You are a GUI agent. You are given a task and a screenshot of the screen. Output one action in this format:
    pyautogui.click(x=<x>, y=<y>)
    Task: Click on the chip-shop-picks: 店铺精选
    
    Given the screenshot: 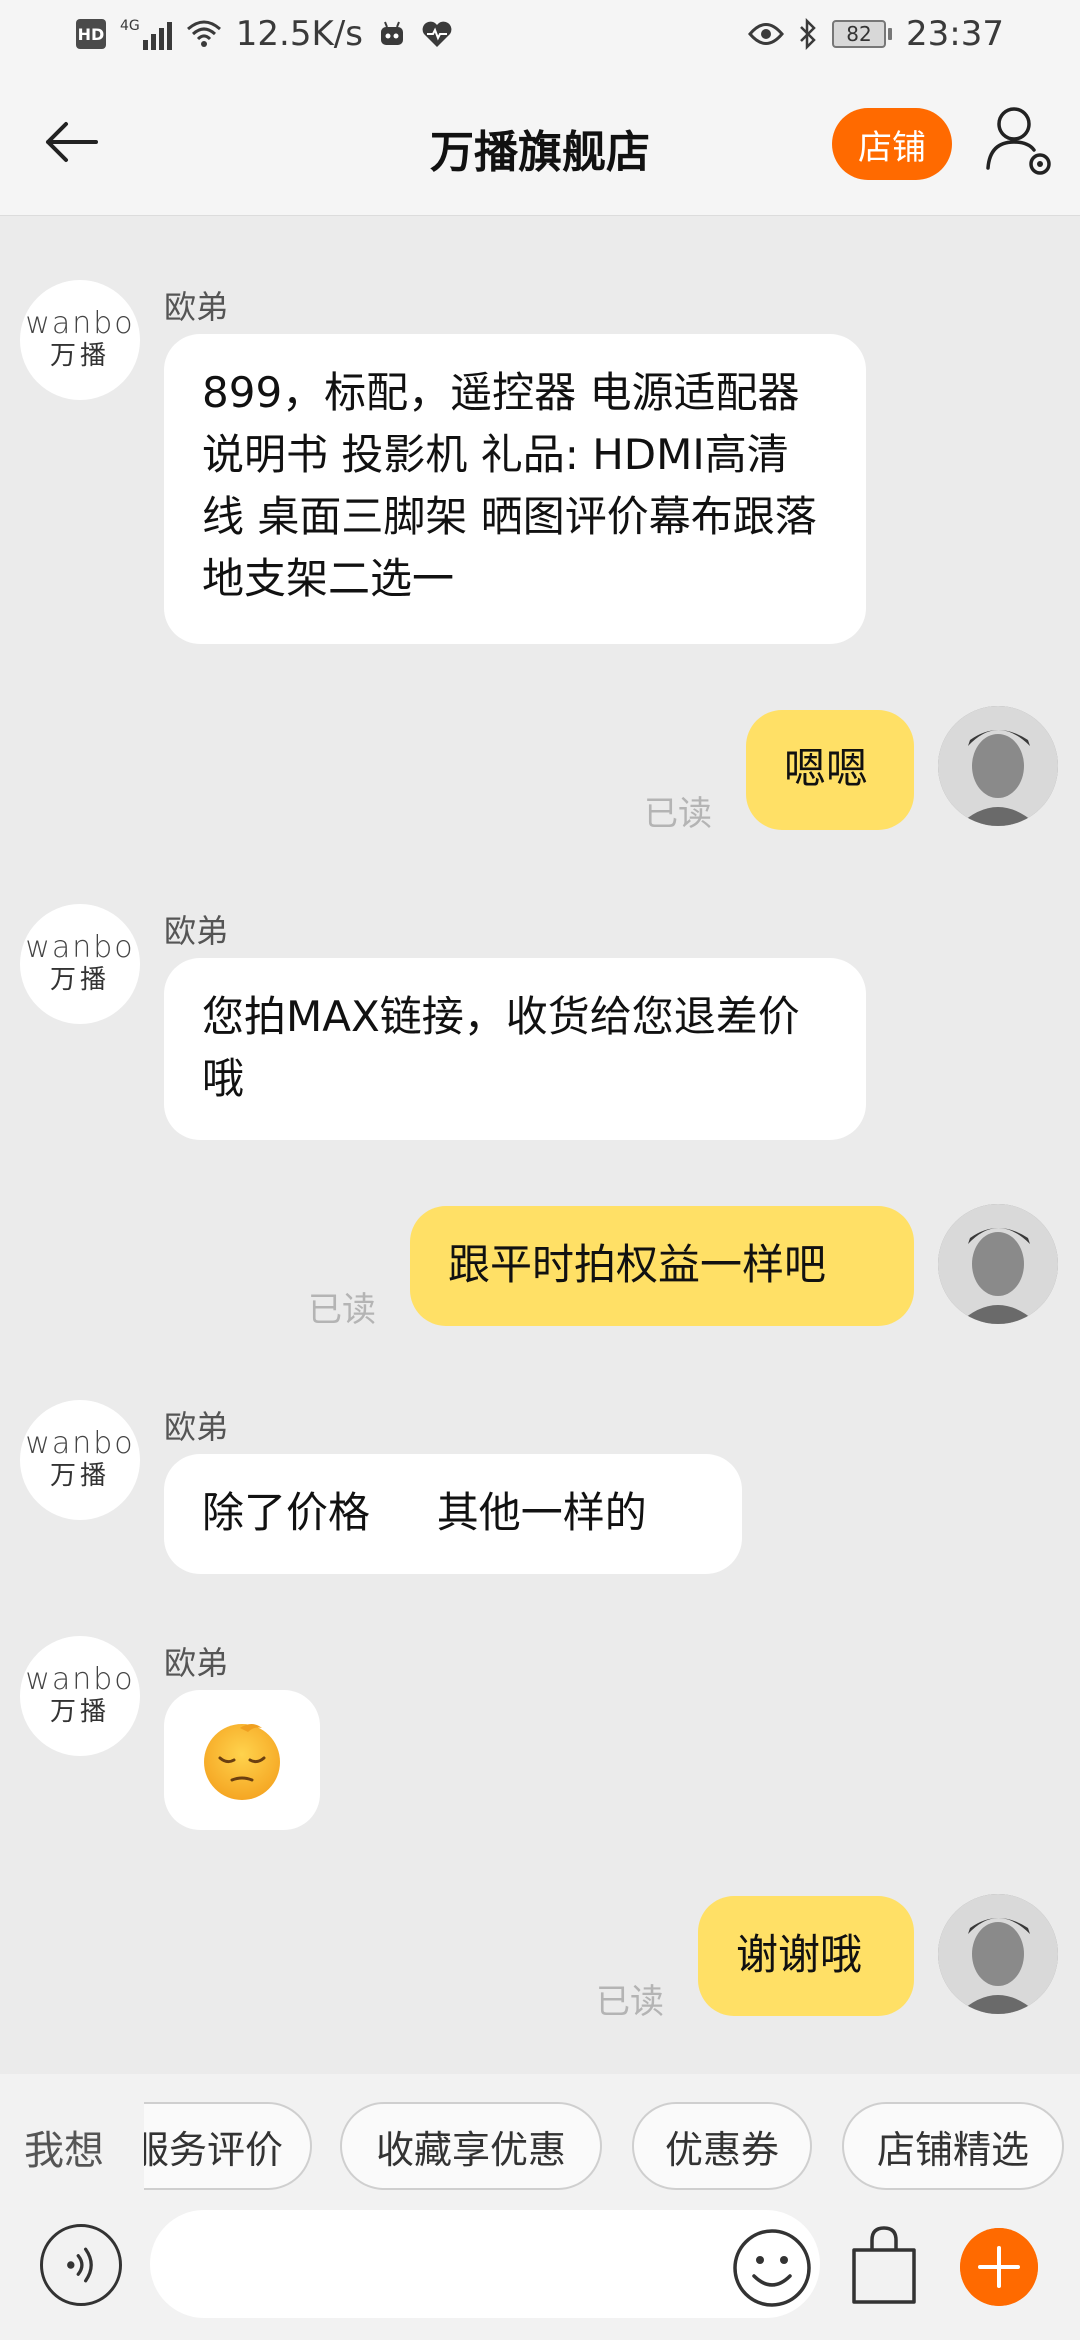 What is the action you would take?
    pyautogui.click(x=953, y=2146)
    